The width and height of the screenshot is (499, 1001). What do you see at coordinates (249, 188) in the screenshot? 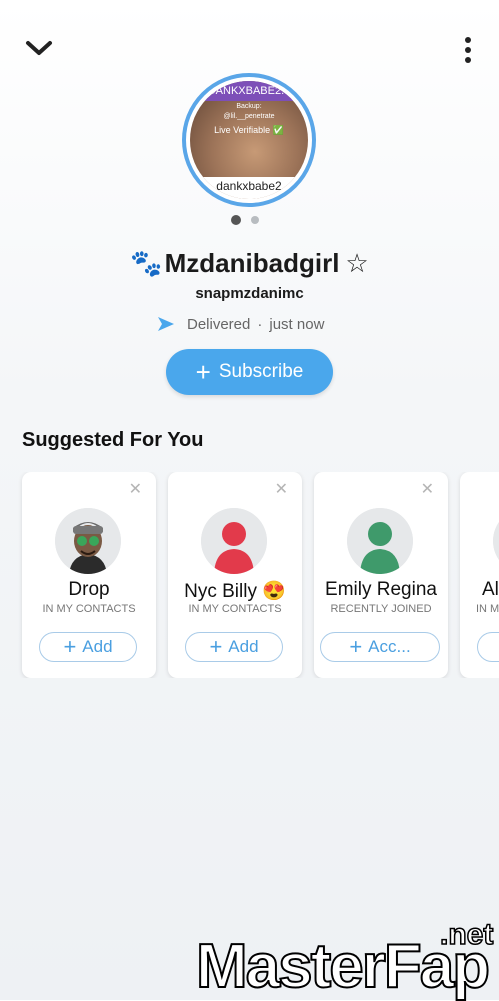
I see `avatar-bottom-text: dankxbabe2` at bounding box center [249, 188].